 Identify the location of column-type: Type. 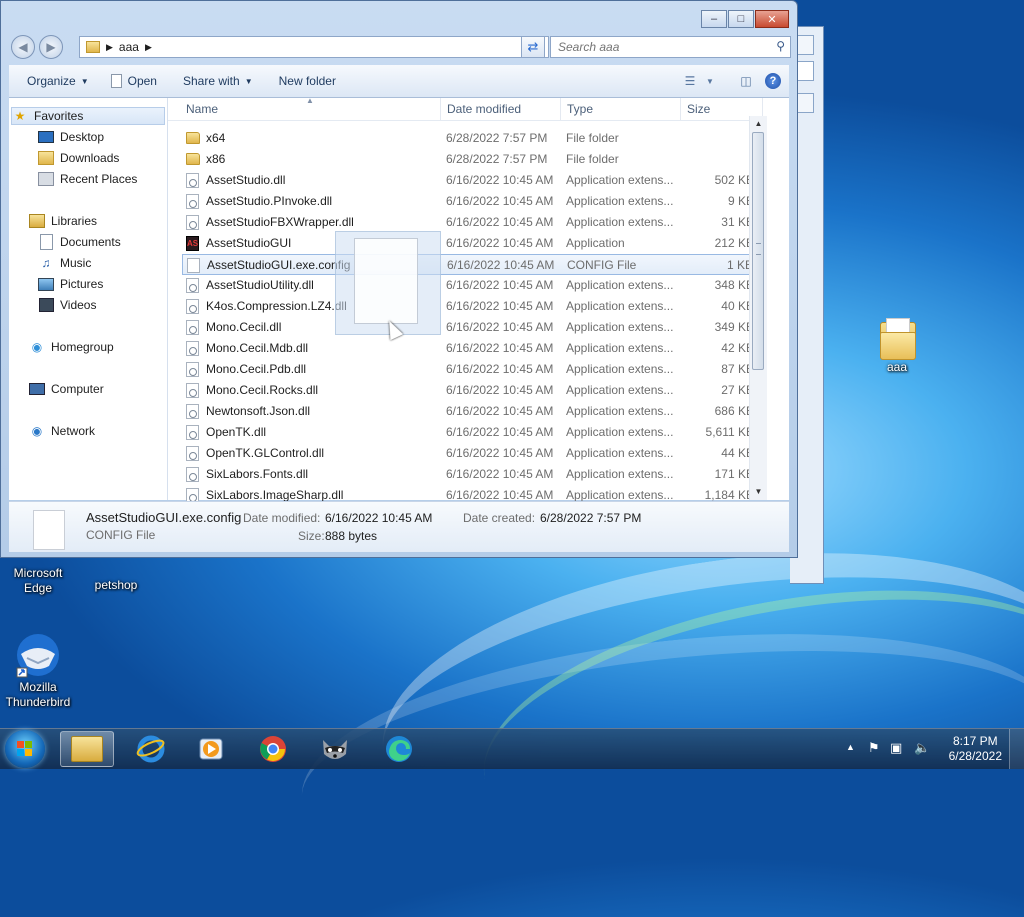
(580, 109).